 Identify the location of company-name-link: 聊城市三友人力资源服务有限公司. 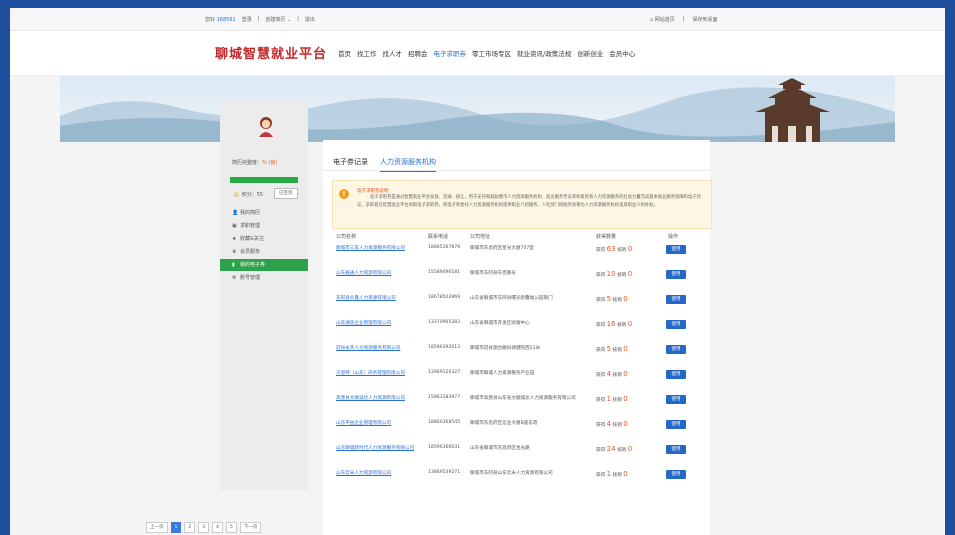
(381, 248).